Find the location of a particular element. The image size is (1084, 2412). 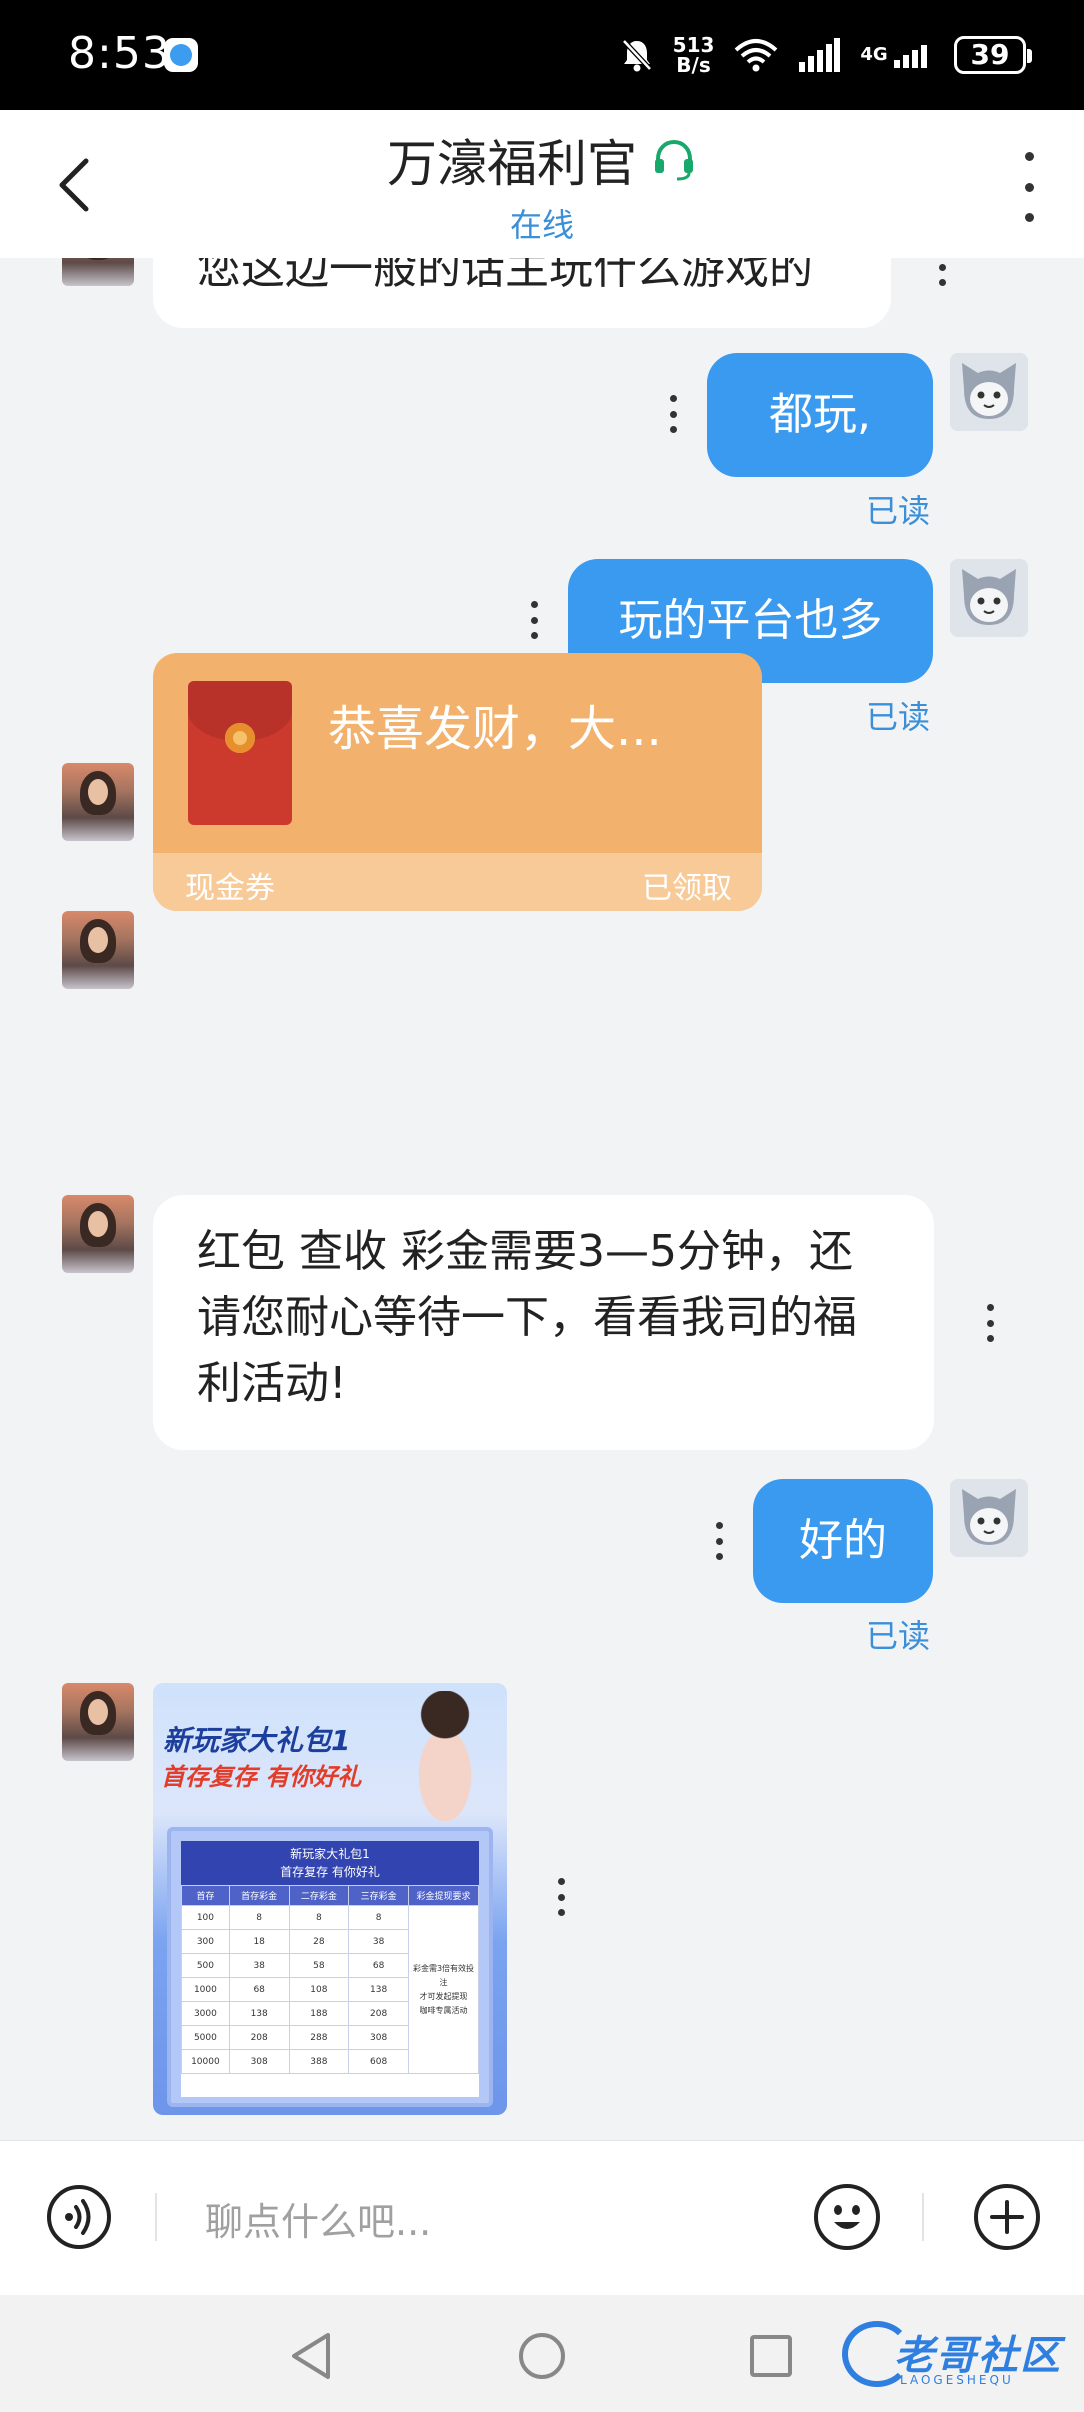

table-cell: 100 is located at coordinates (205, 1917).